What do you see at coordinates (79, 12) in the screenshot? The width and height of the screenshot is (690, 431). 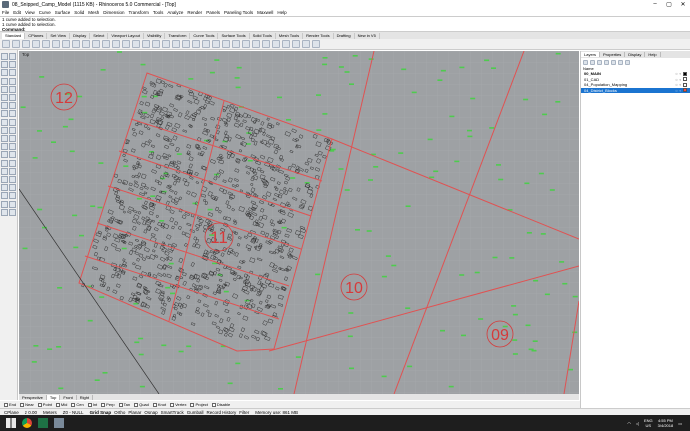 I see `menu-item-solid: Solid` at bounding box center [79, 12].